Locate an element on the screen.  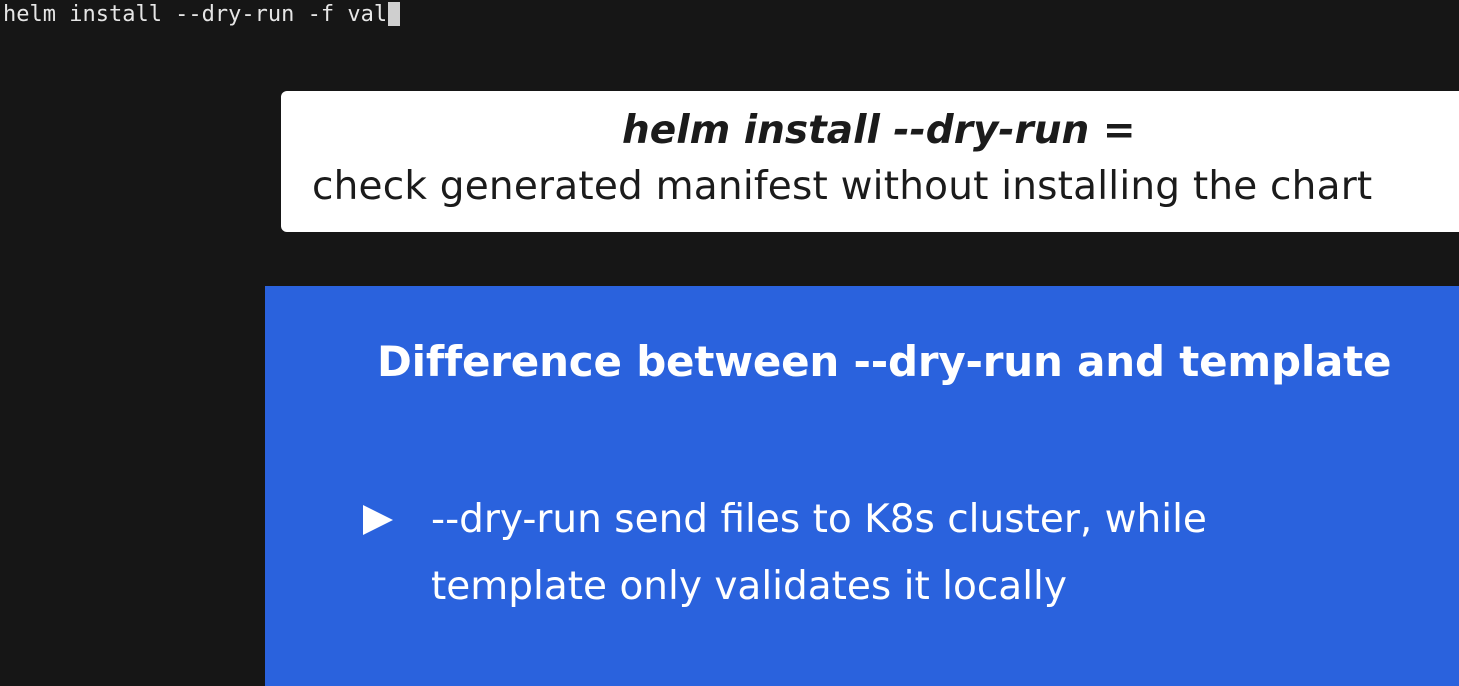
terminal-command-line: helm install --dry-run -f val is located at coordinates (202, 14).